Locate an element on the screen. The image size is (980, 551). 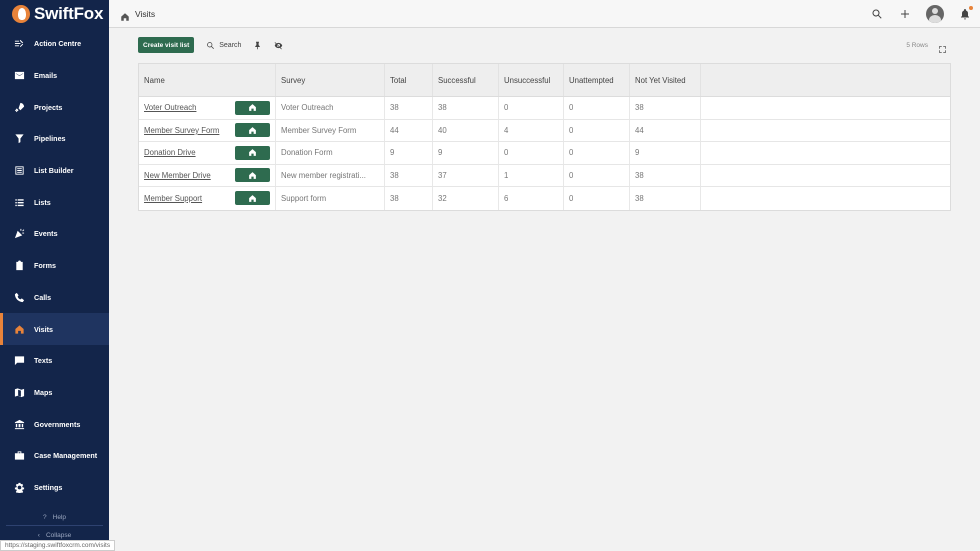
rocket-icon is located at coordinates (19, 107).